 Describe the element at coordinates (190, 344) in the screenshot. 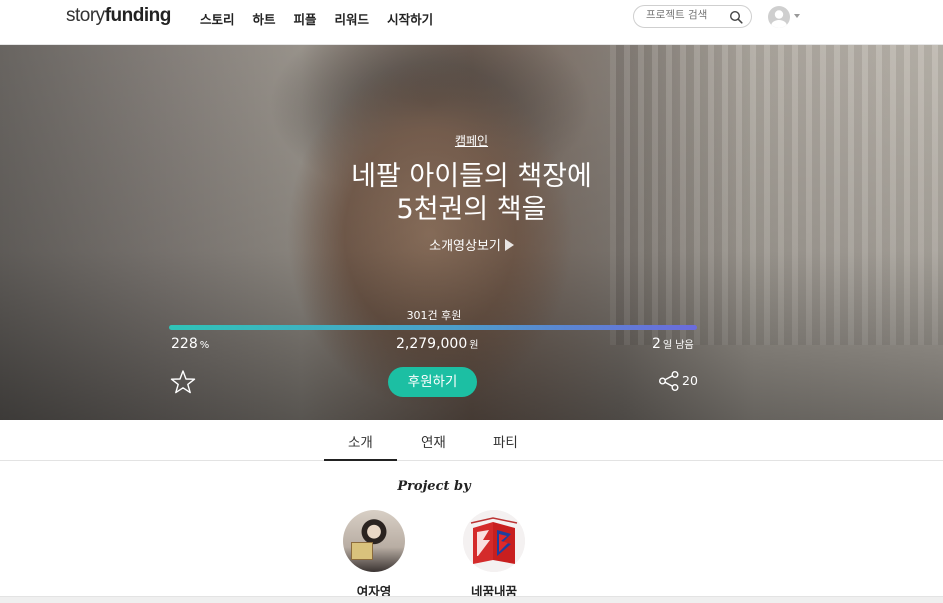

I see `funding-percent: 228%` at that location.